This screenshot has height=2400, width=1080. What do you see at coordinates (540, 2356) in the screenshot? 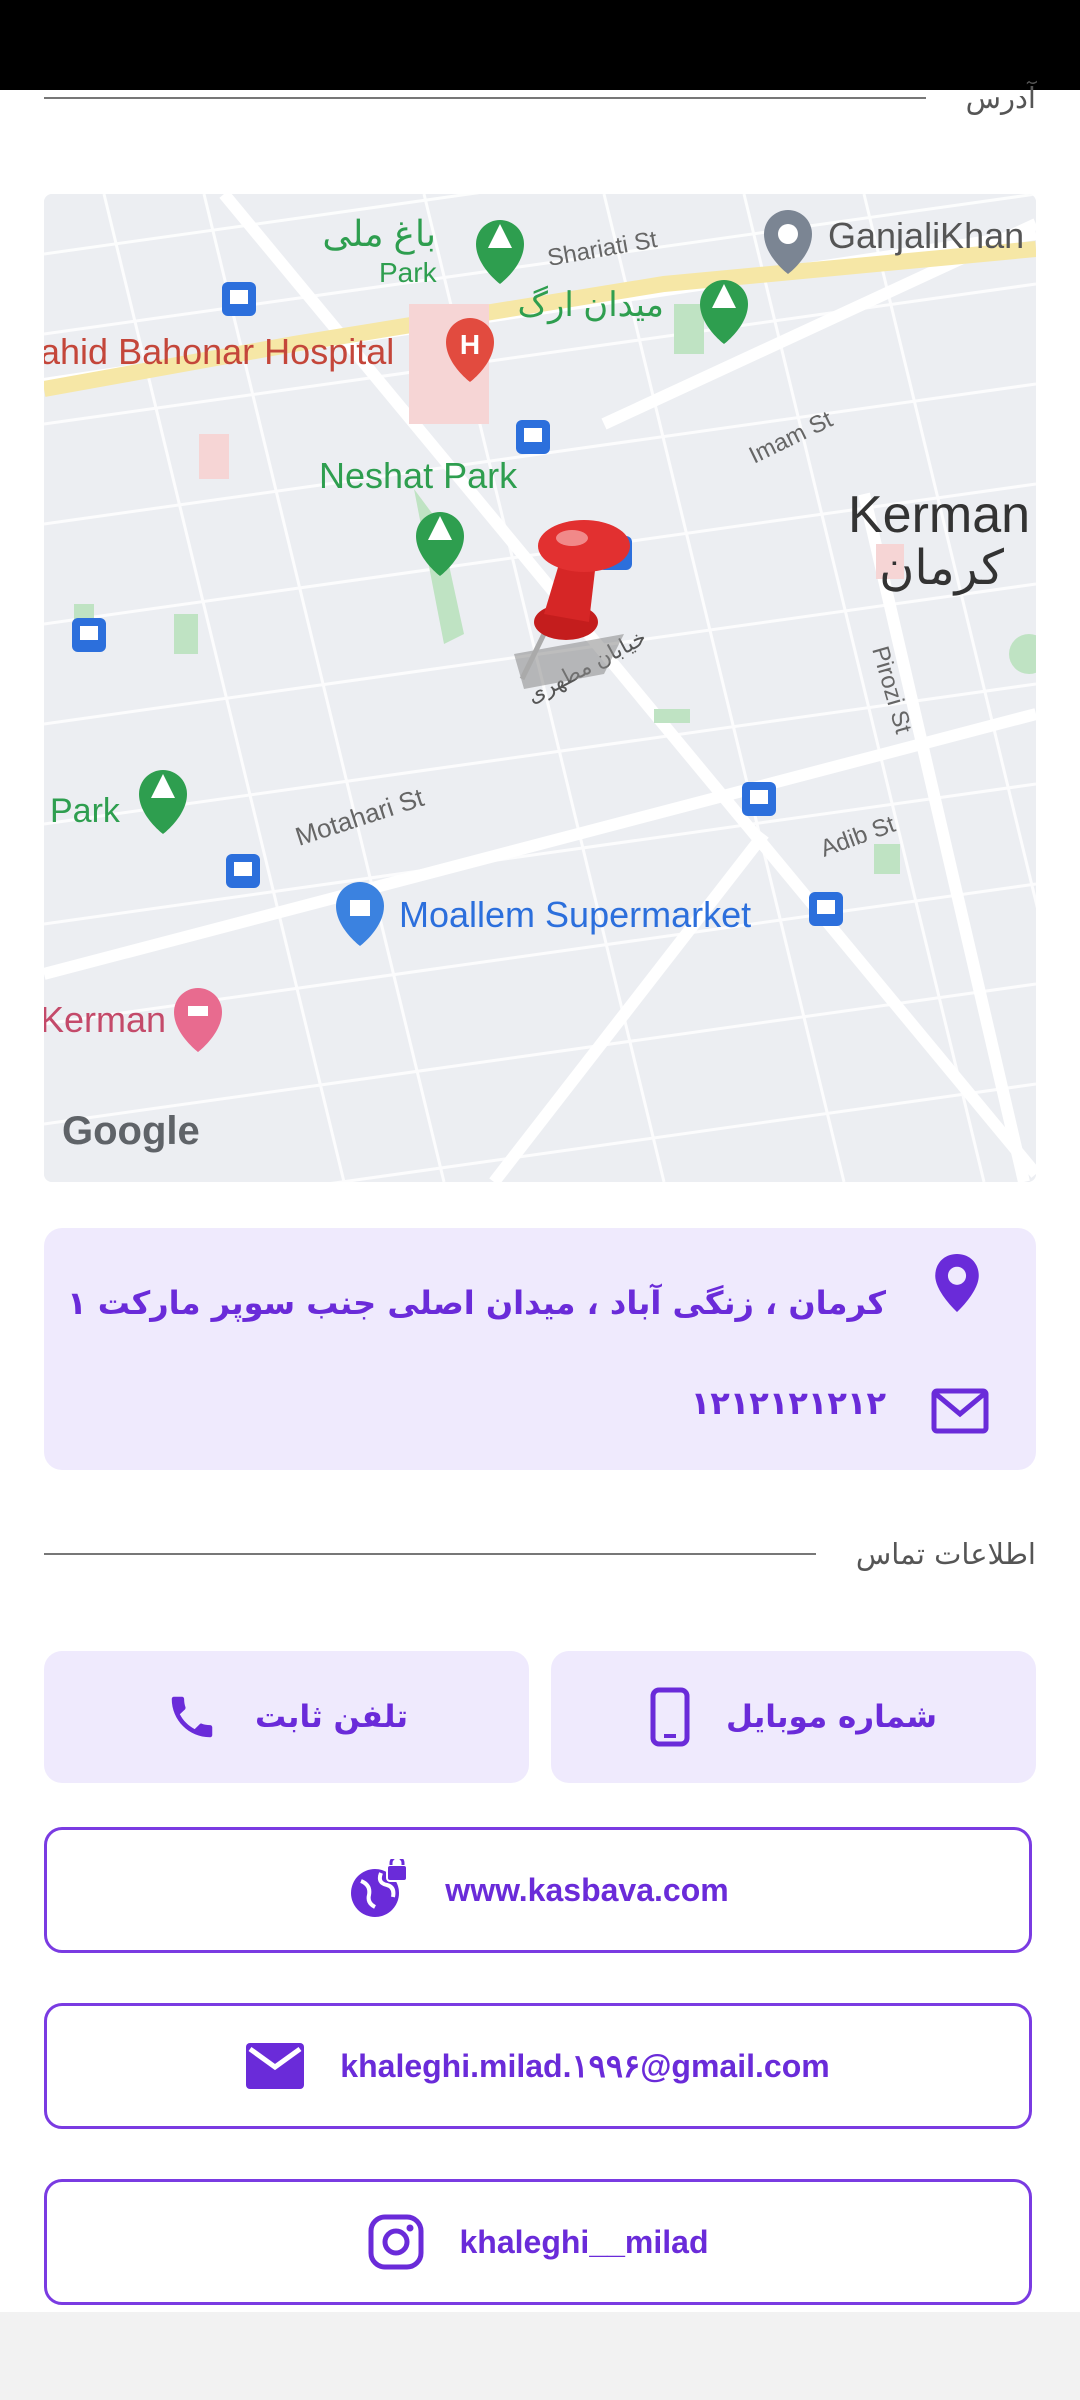
I see `bottom-bar` at bounding box center [540, 2356].